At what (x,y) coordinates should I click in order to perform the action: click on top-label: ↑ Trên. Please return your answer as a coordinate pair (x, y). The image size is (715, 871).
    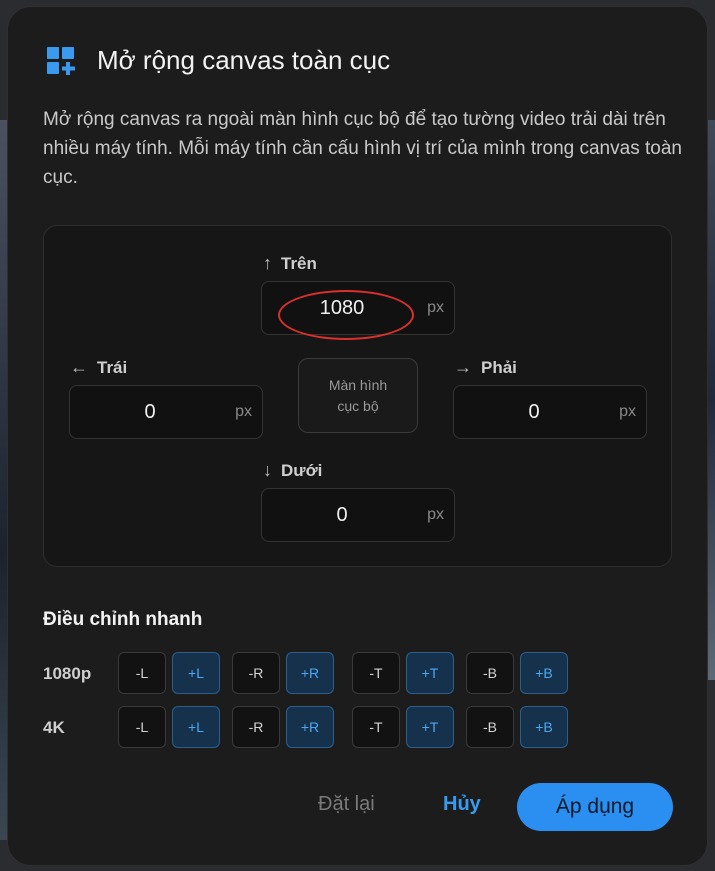
    Looking at the image, I should click on (290, 263).